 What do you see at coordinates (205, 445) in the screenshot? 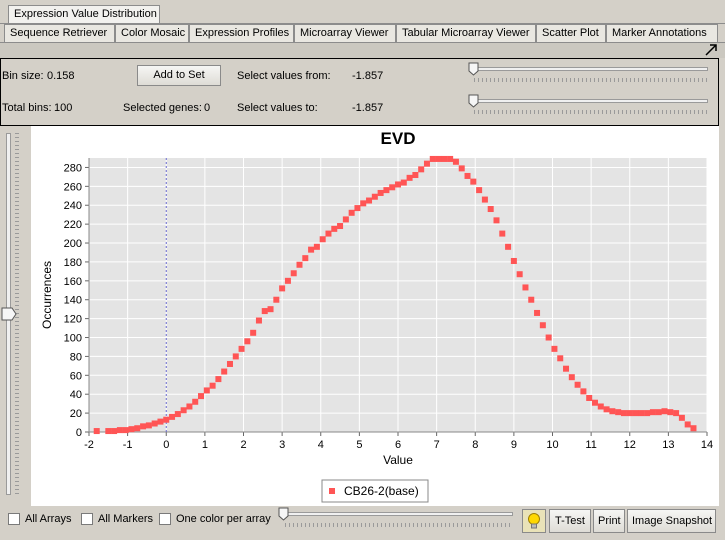
I see `x-tick-label: 1` at bounding box center [205, 445].